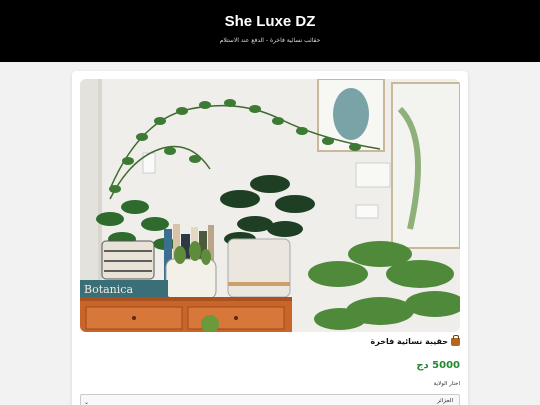 This screenshot has height=405, width=540. I want to click on svg-text: Botanica, so click(108, 289).